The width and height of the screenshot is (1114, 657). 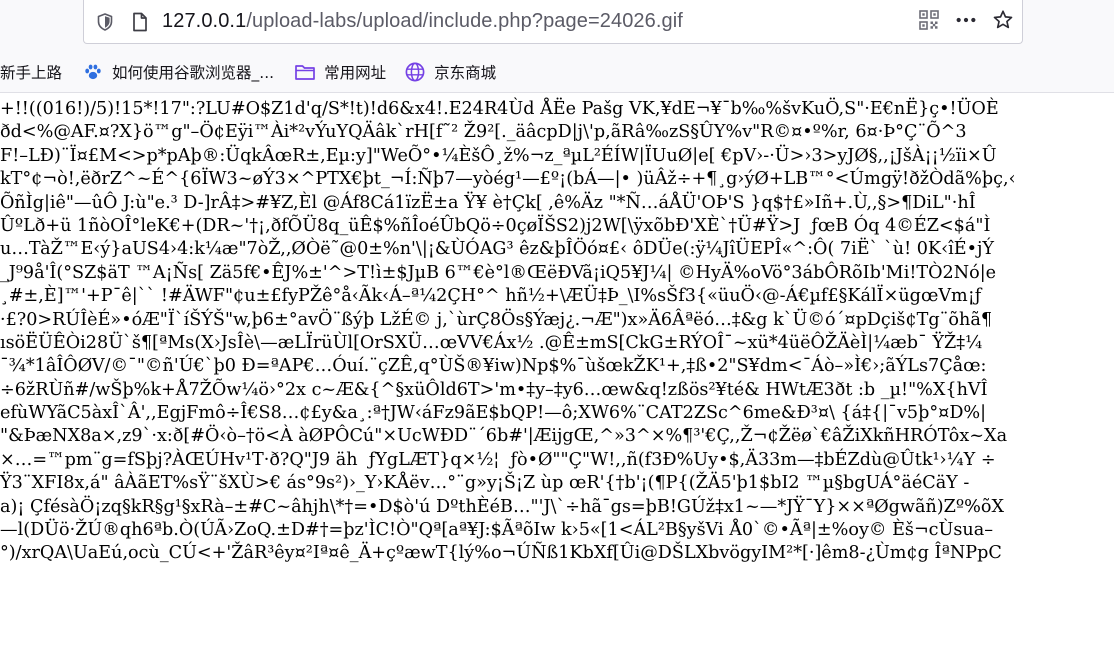 I want to click on more-icon, so click(x=966, y=20).